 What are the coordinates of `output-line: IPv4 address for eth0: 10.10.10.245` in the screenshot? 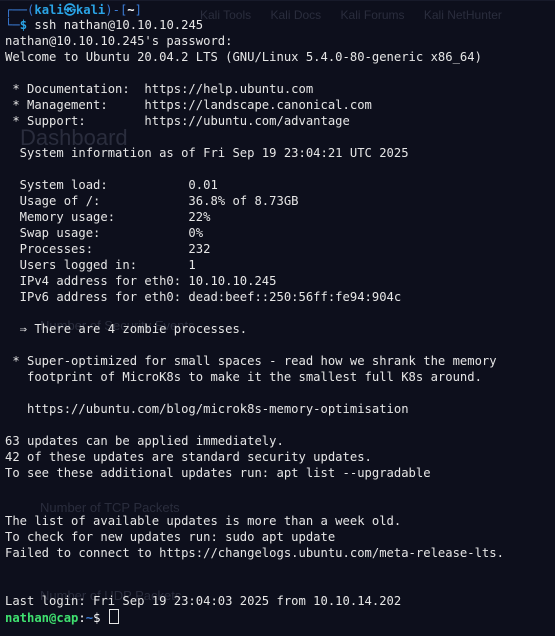 It's located at (141, 281).